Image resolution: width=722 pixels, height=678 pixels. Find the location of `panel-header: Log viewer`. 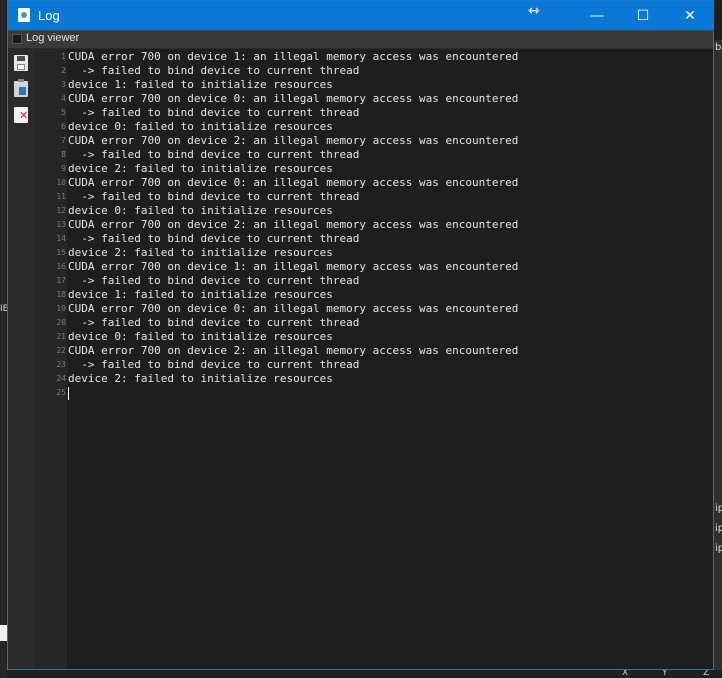

panel-header: Log viewer is located at coordinates (360, 40).